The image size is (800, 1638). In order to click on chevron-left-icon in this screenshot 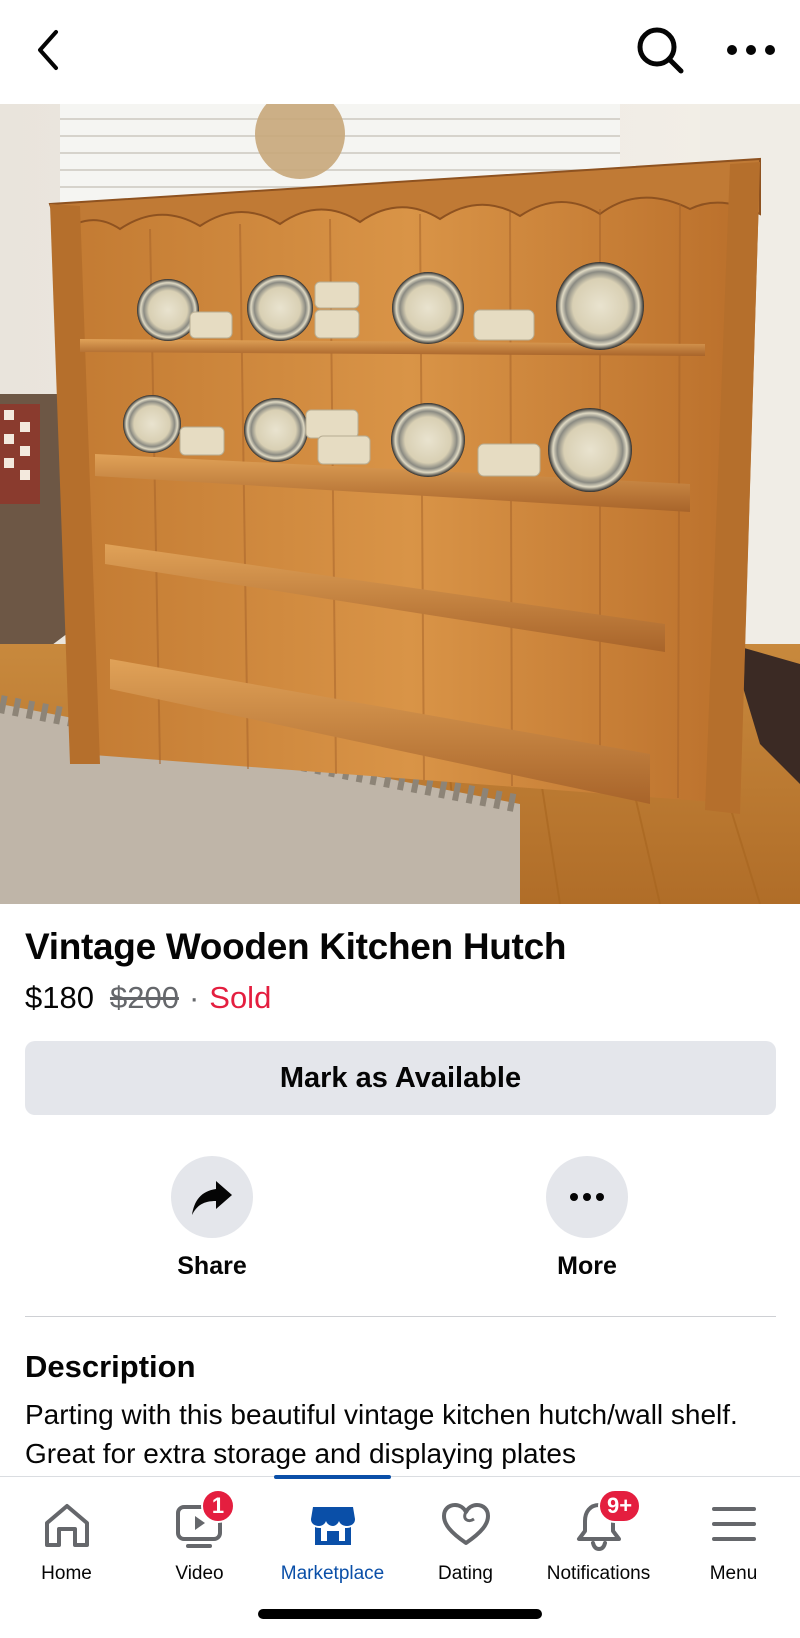, I will do `click(48, 50)`.